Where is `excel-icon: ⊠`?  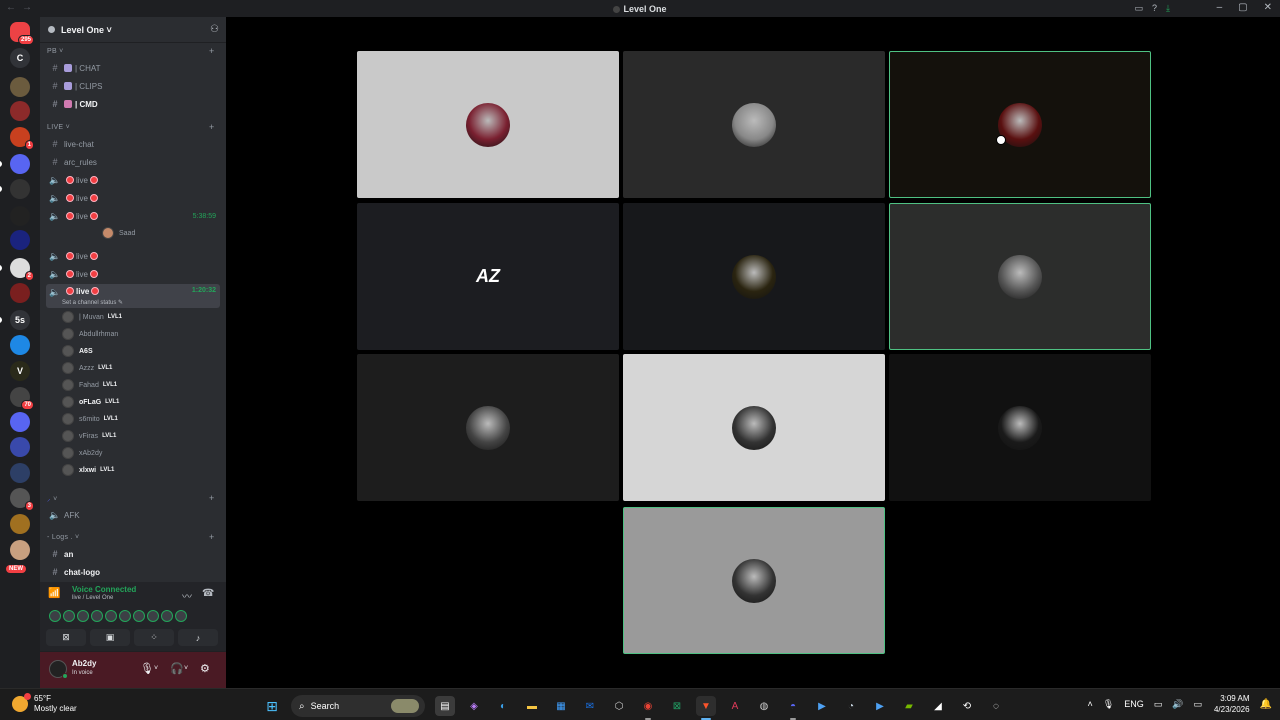 excel-icon: ⊠ is located at coordinates (677, 706).